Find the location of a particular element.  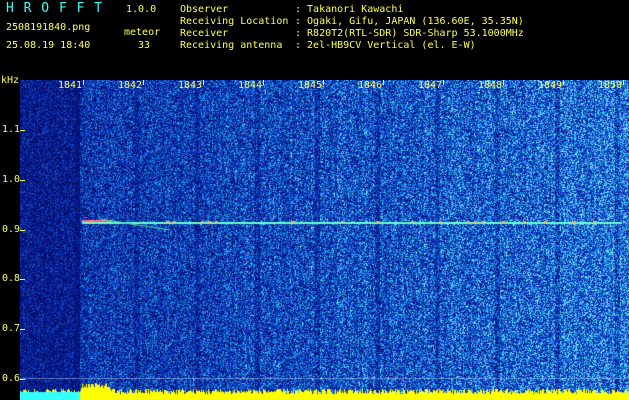

y-axis-unit: kHz is located at coordinates (10, 80).